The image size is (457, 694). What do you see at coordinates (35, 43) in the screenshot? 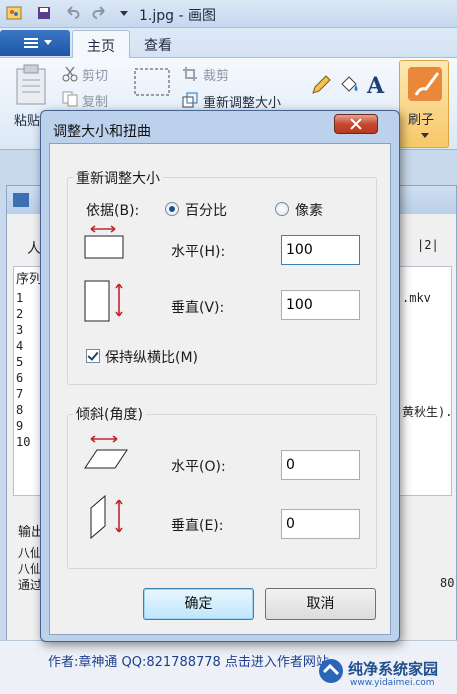
I see `app-menu-button` at bounding box center [35, 43].